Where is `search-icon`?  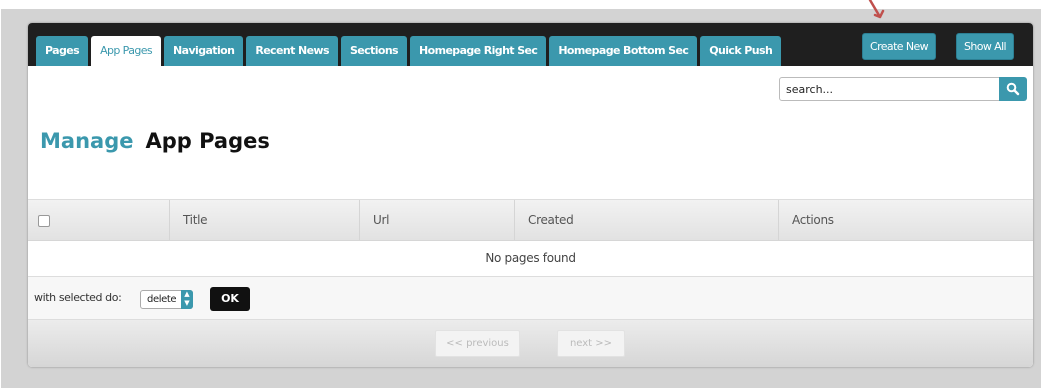 search-icon is located at coordinates (1013, 89).